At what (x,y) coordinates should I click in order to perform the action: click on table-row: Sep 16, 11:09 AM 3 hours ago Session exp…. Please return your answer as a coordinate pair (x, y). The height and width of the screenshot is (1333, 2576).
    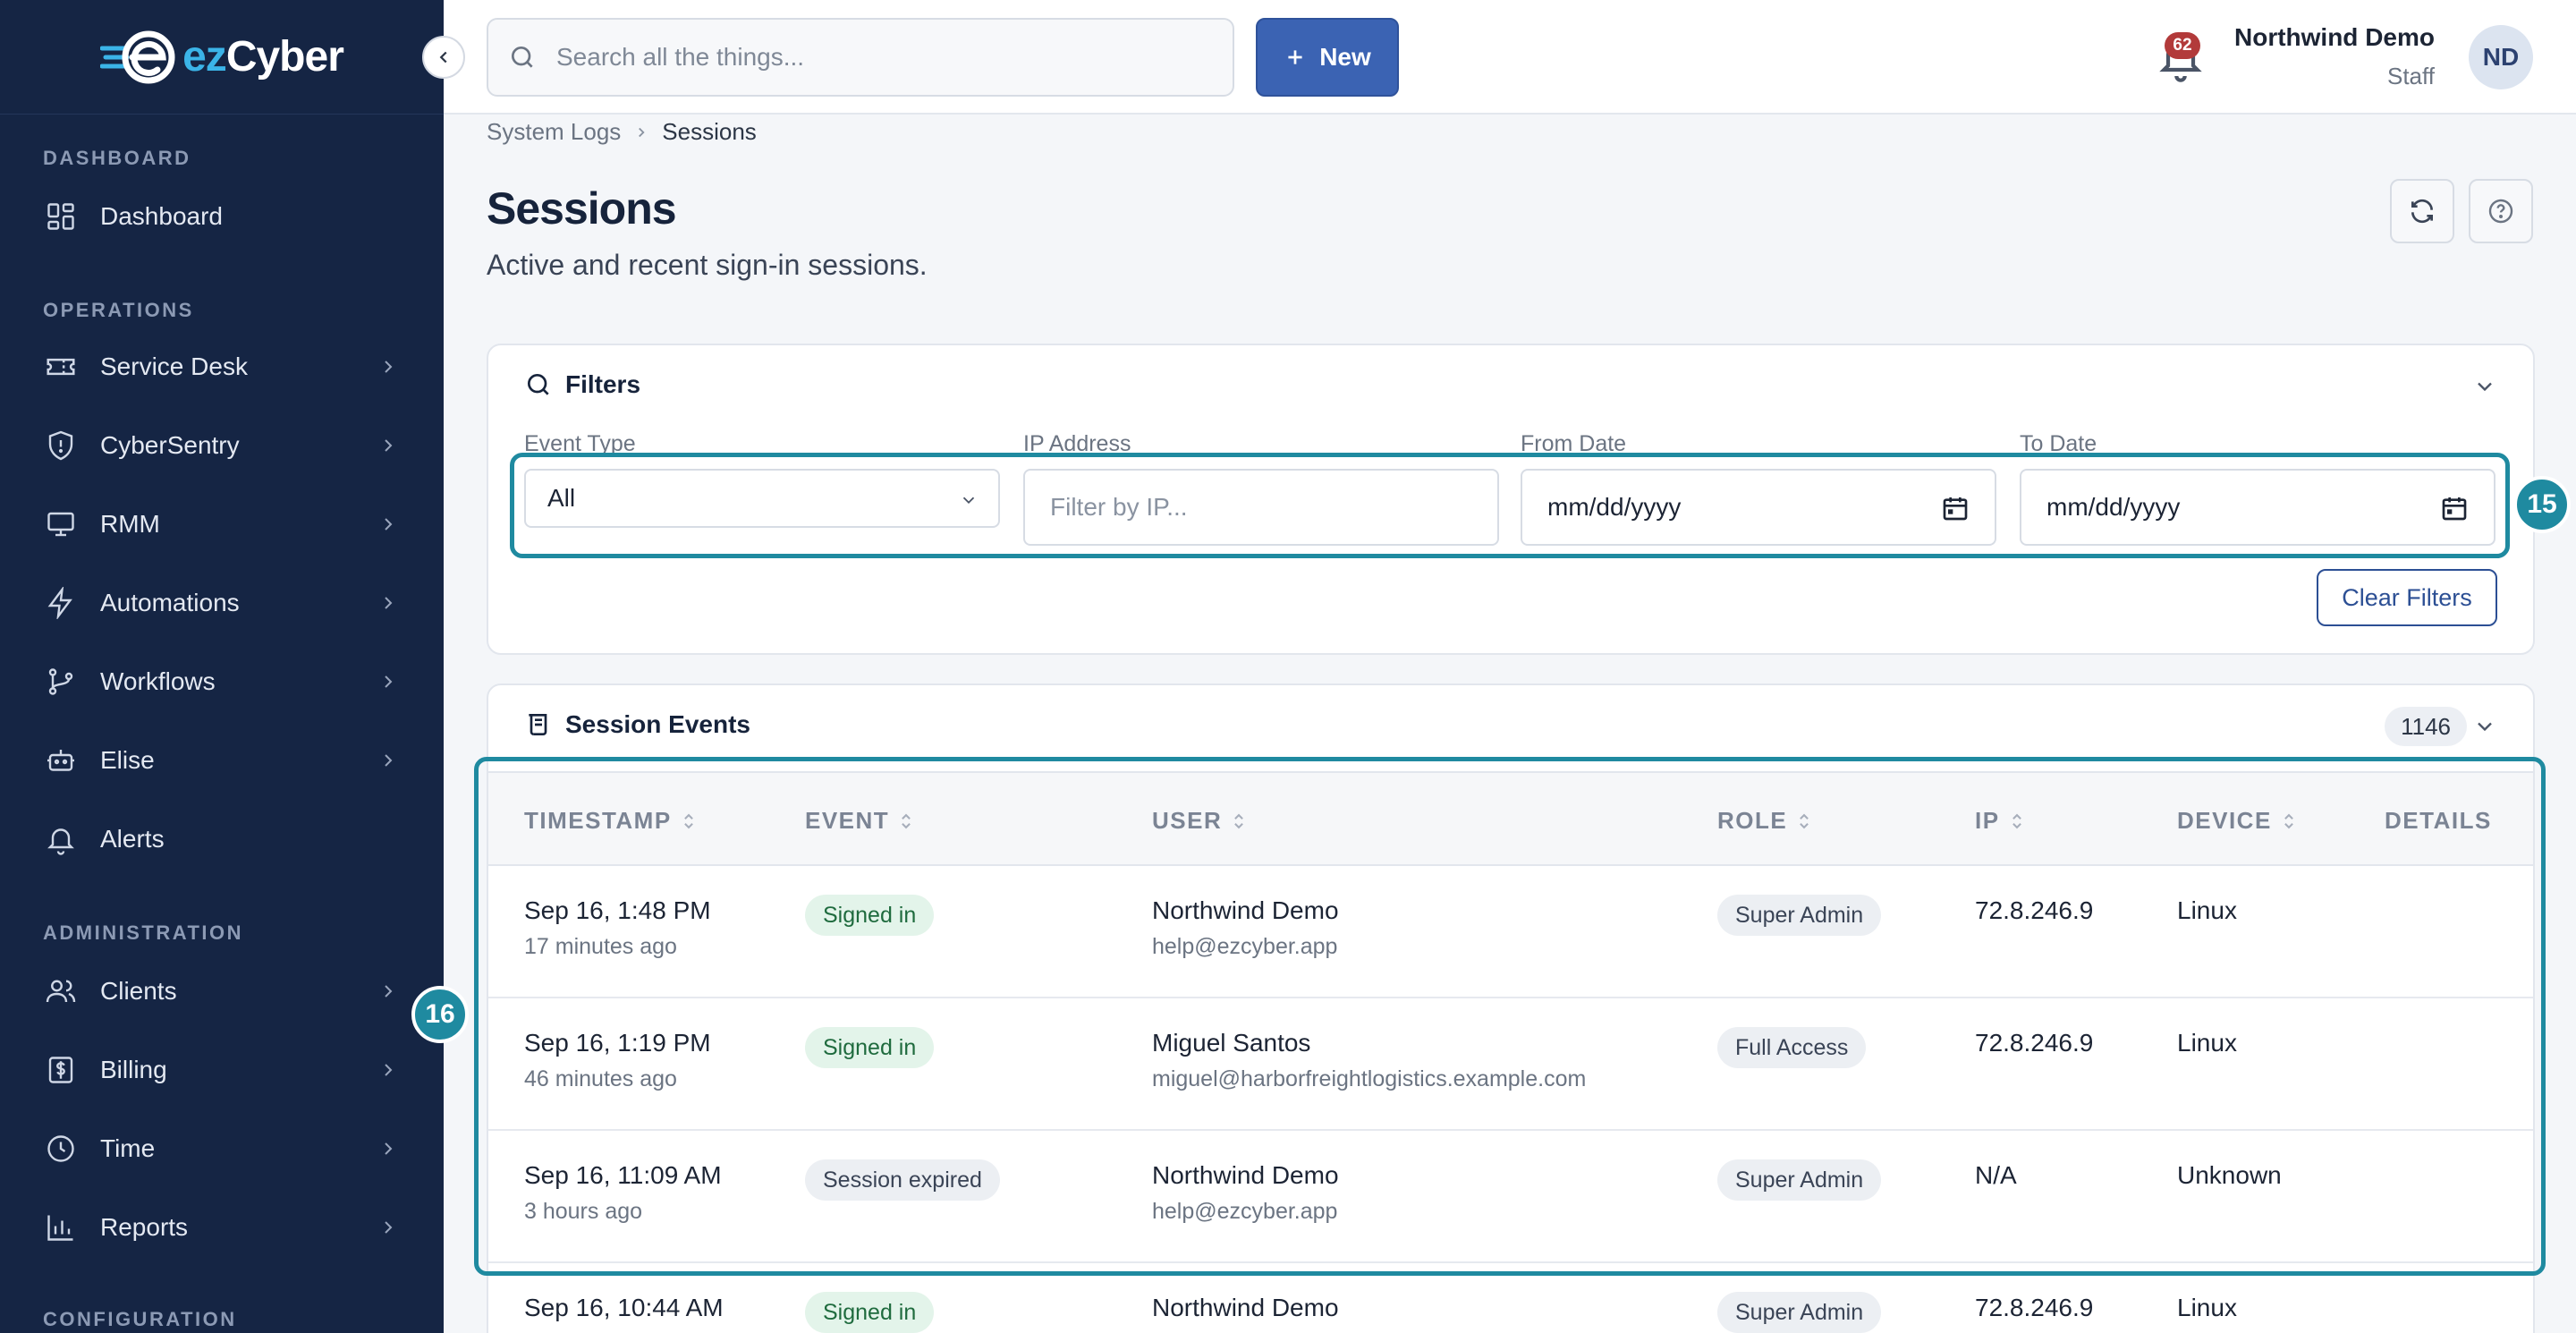
    Looking at the image, I should click on (1510, 1197).